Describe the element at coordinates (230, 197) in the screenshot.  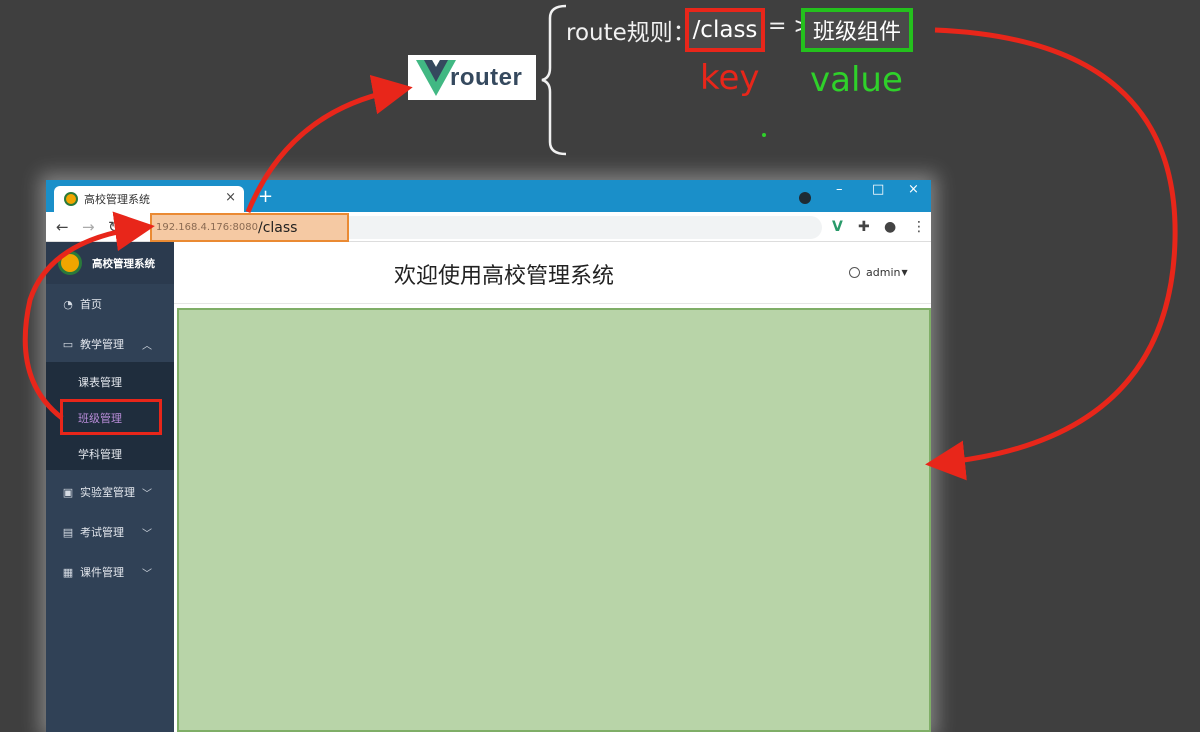
I see `tab-close-icon: ×` at that location.